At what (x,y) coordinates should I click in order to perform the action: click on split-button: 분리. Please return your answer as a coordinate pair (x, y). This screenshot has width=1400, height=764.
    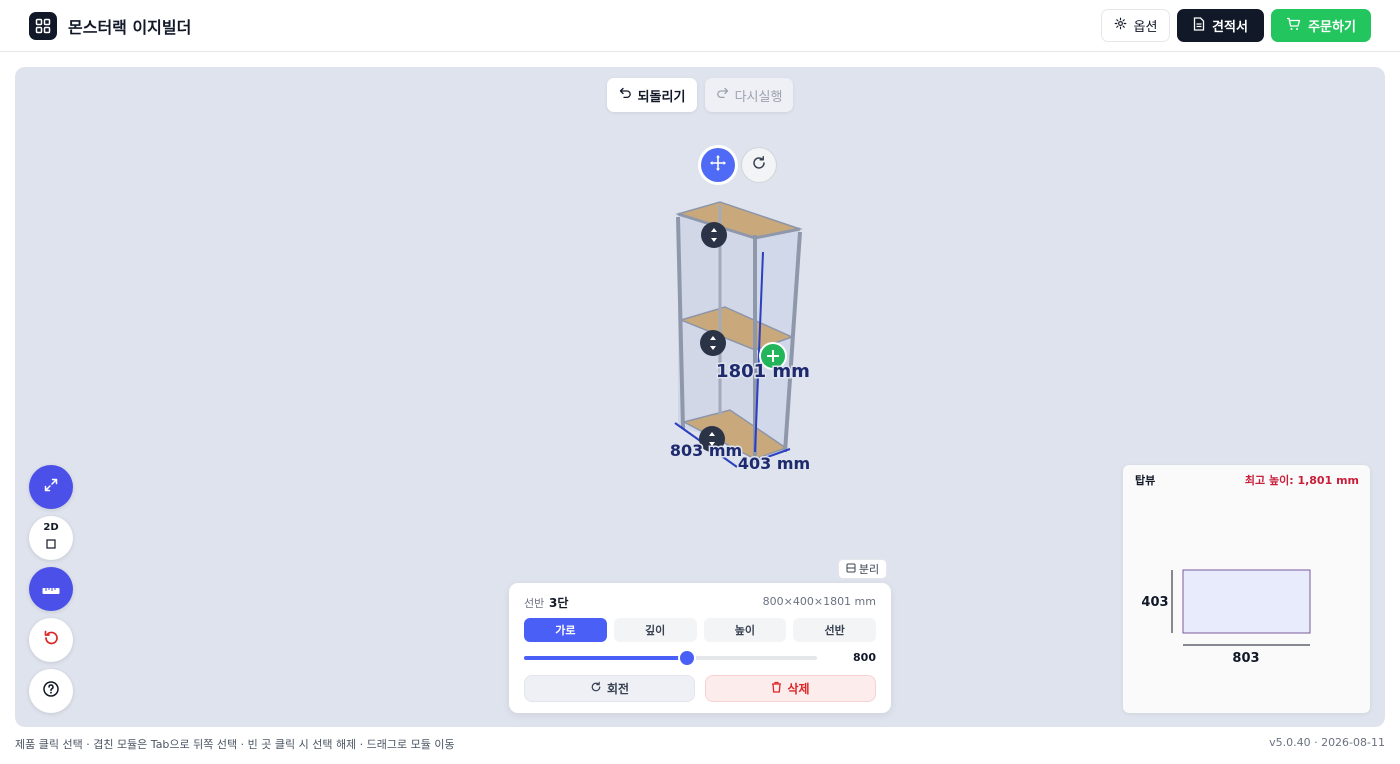
    Looking at the image, I should click on (862, 569).